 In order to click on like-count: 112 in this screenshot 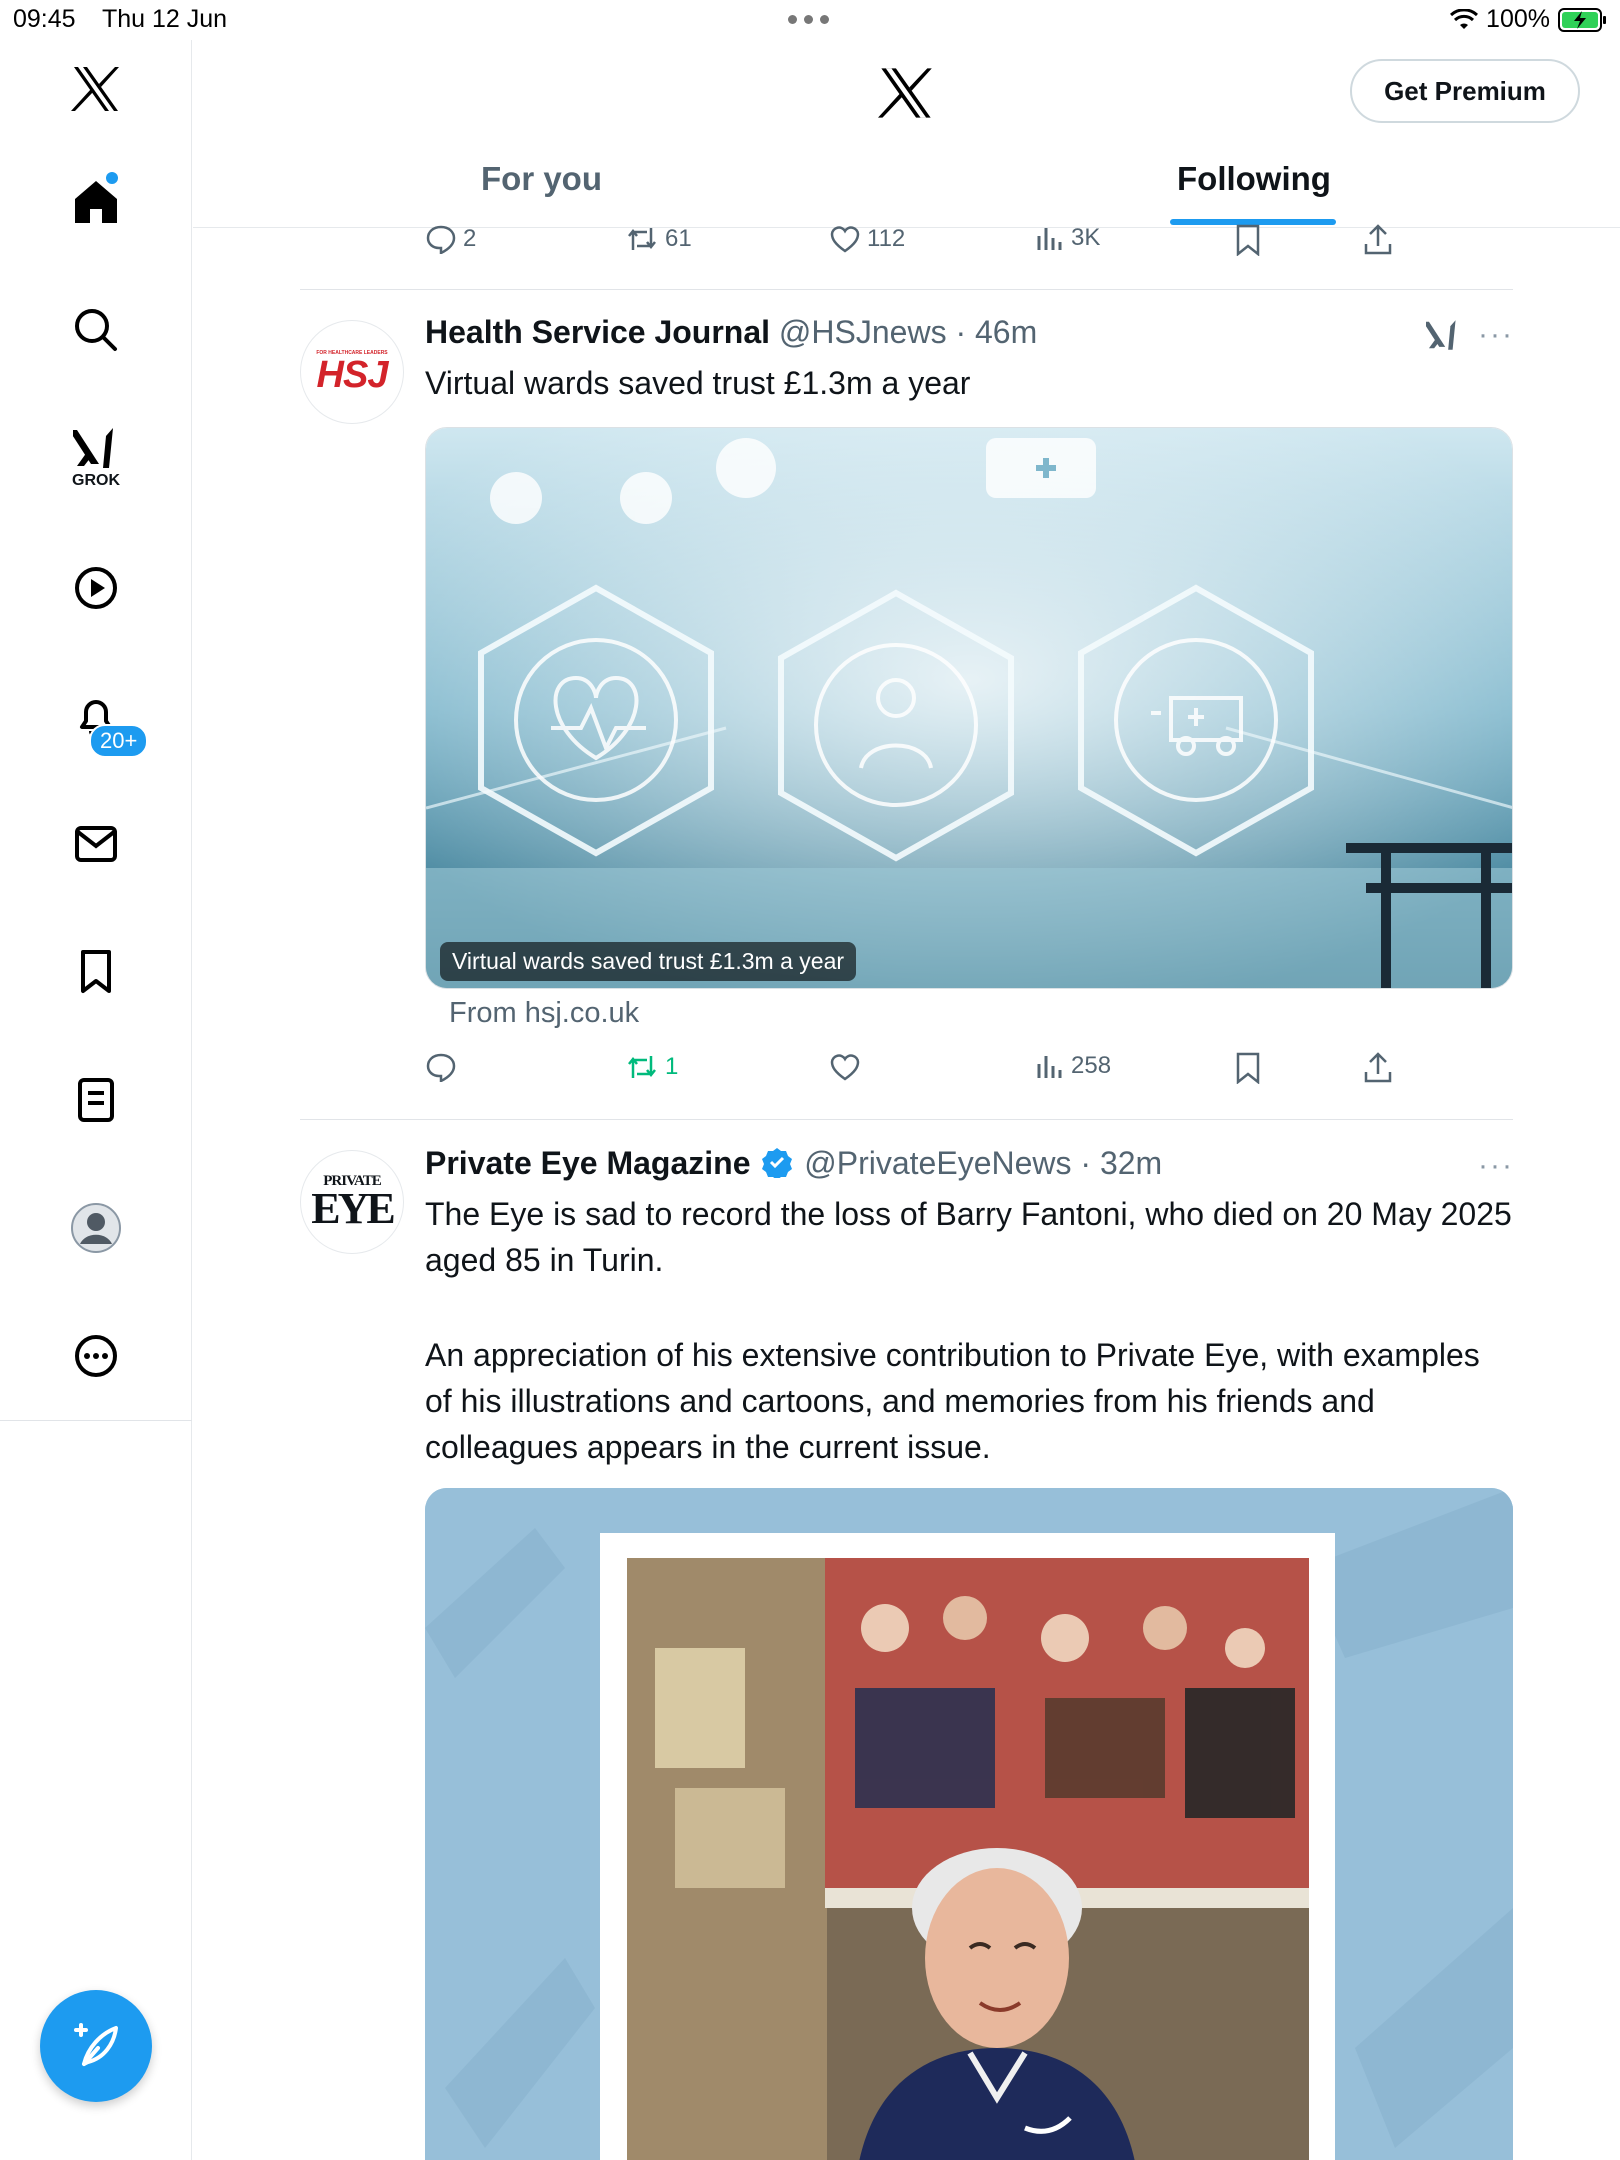, I will do `click(886, 238)`.